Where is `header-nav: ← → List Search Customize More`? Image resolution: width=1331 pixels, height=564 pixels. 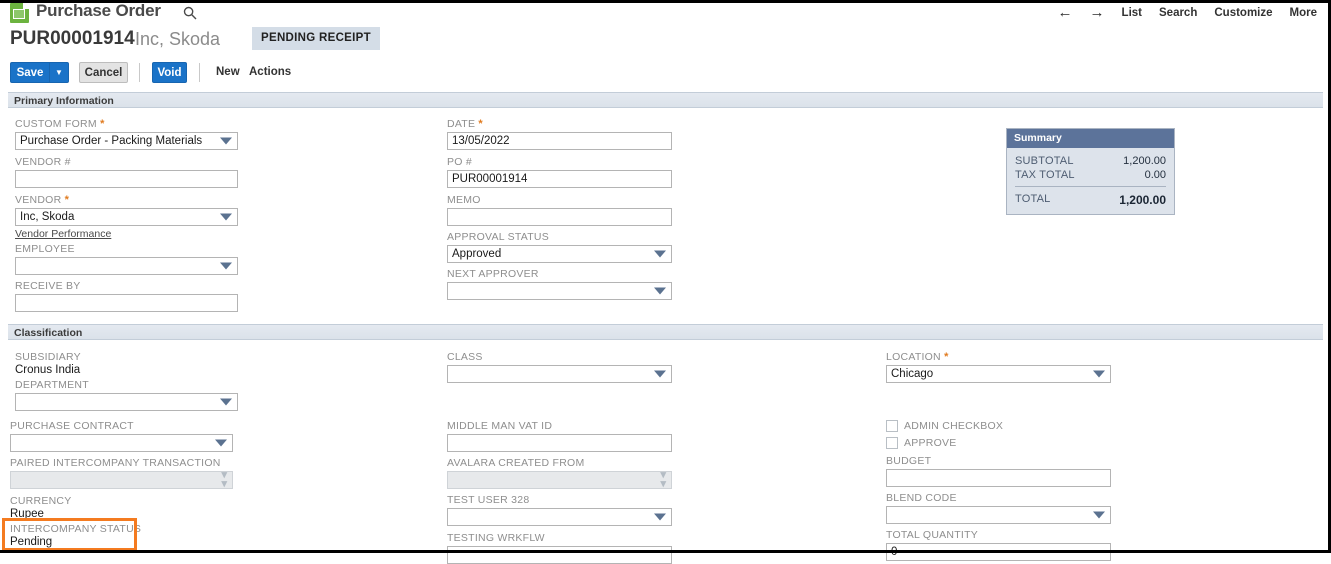 header-nav: ← → List Search Customize More is located at coordinates (1187, 12).